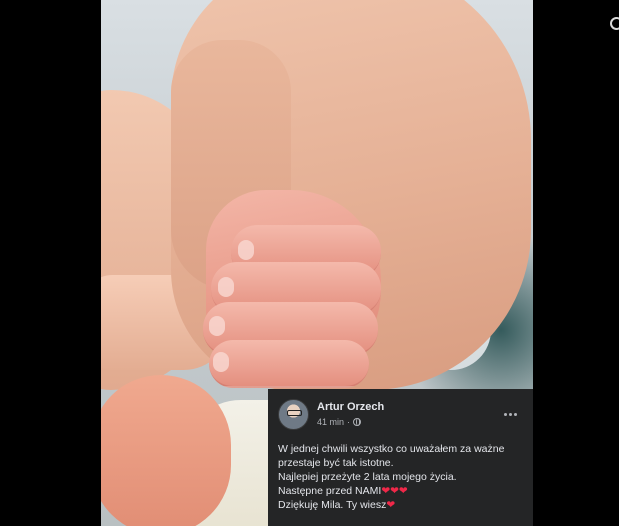 Image resolution: width=619 pixels, height=526 pixels. I want to click on avatar, so click(293, 414).